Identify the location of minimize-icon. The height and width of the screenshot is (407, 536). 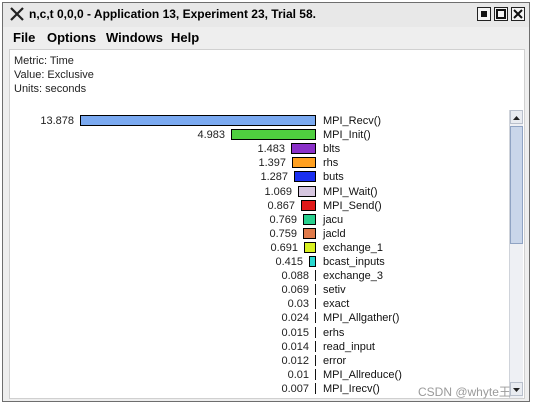
(484, 14).